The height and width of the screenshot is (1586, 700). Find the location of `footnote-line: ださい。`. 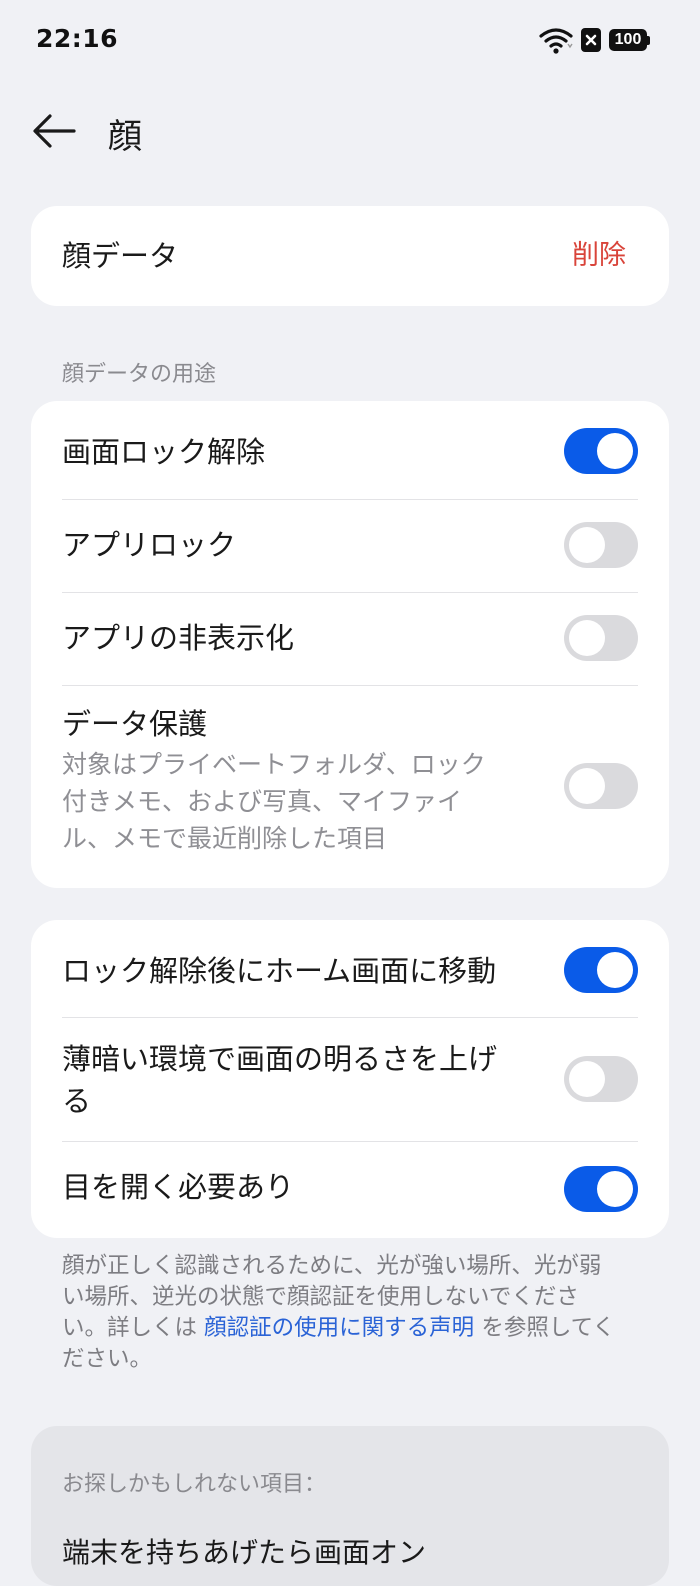

footnote-line: ださい。 is located at coordinates (107, 1359).